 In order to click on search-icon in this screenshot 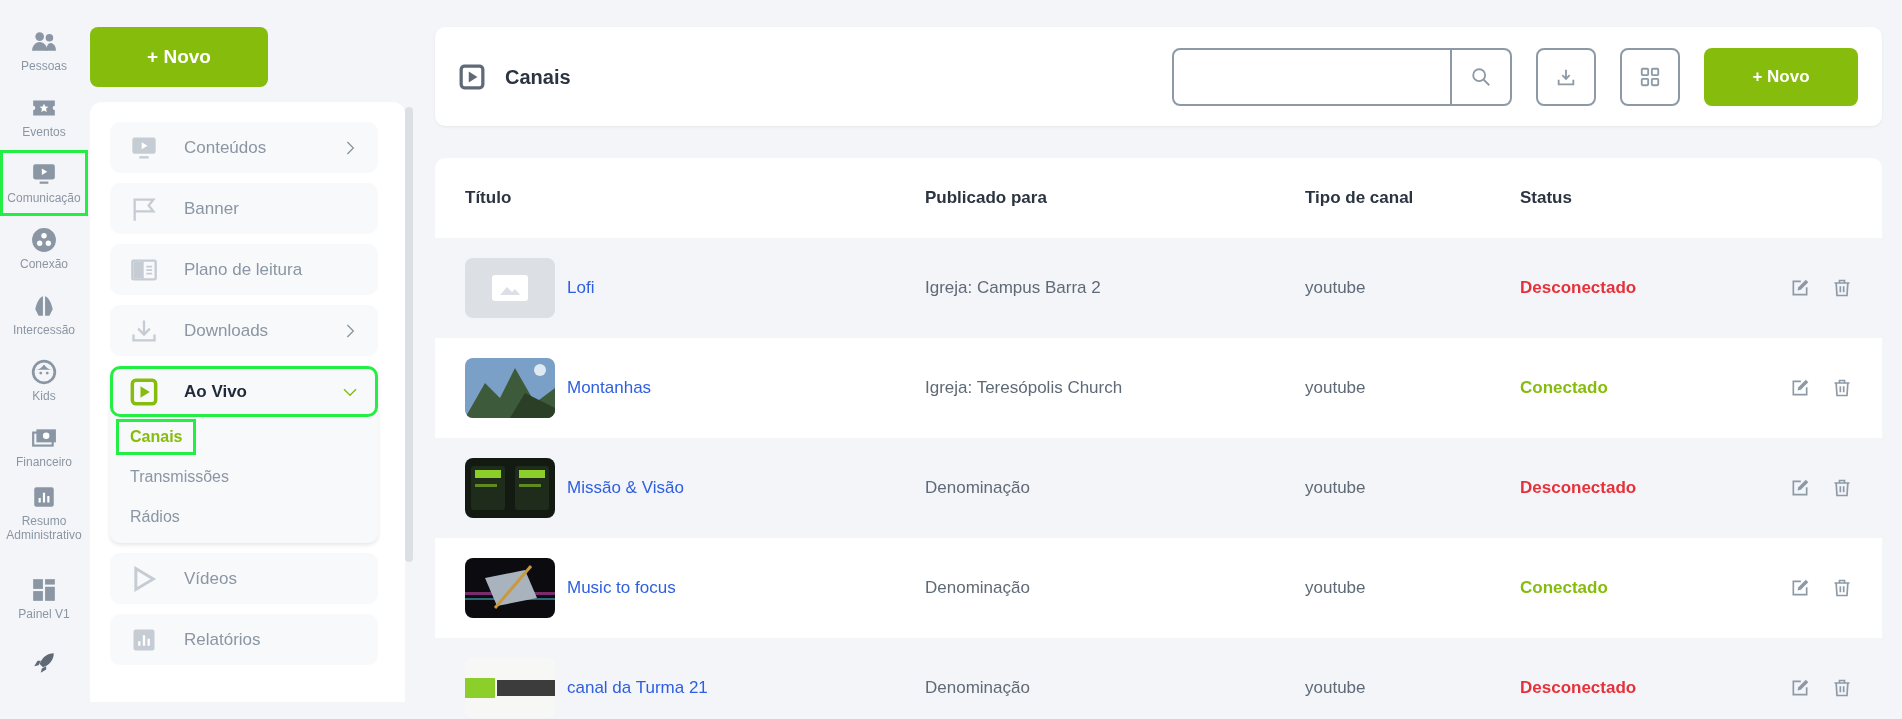, I will do `click(1481, 76)`.